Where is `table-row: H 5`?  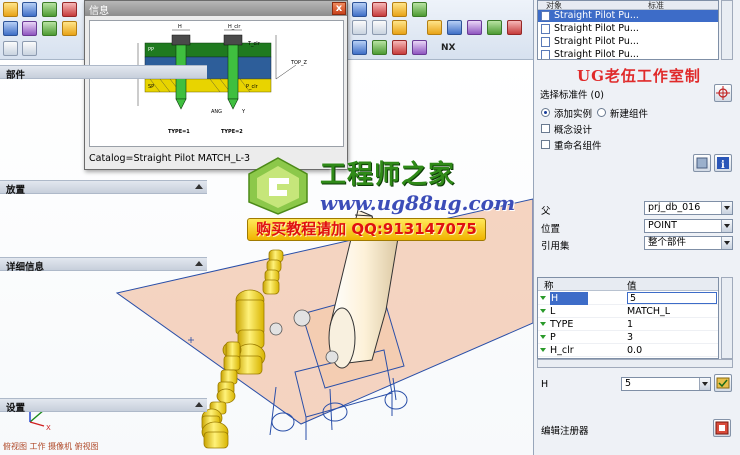
table-row: H 5 is located at coordinates (628, 298).